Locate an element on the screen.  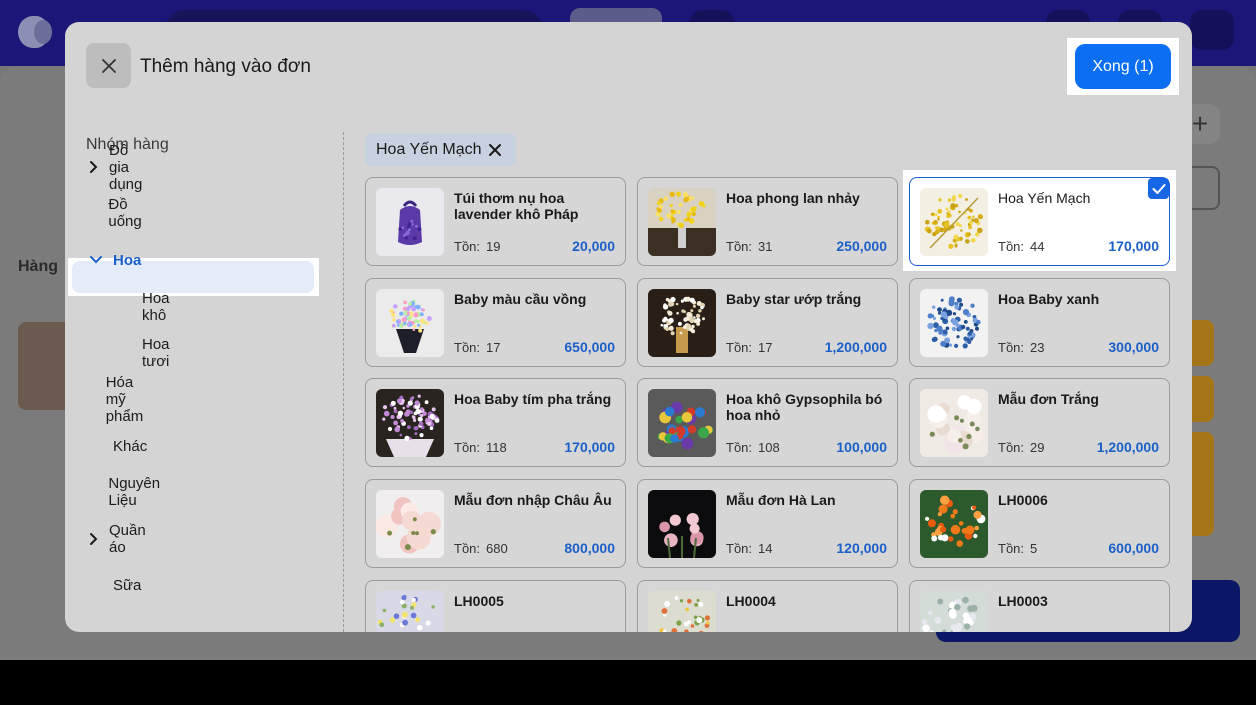
stock-value: 118 is located at coordinates (496, 447).